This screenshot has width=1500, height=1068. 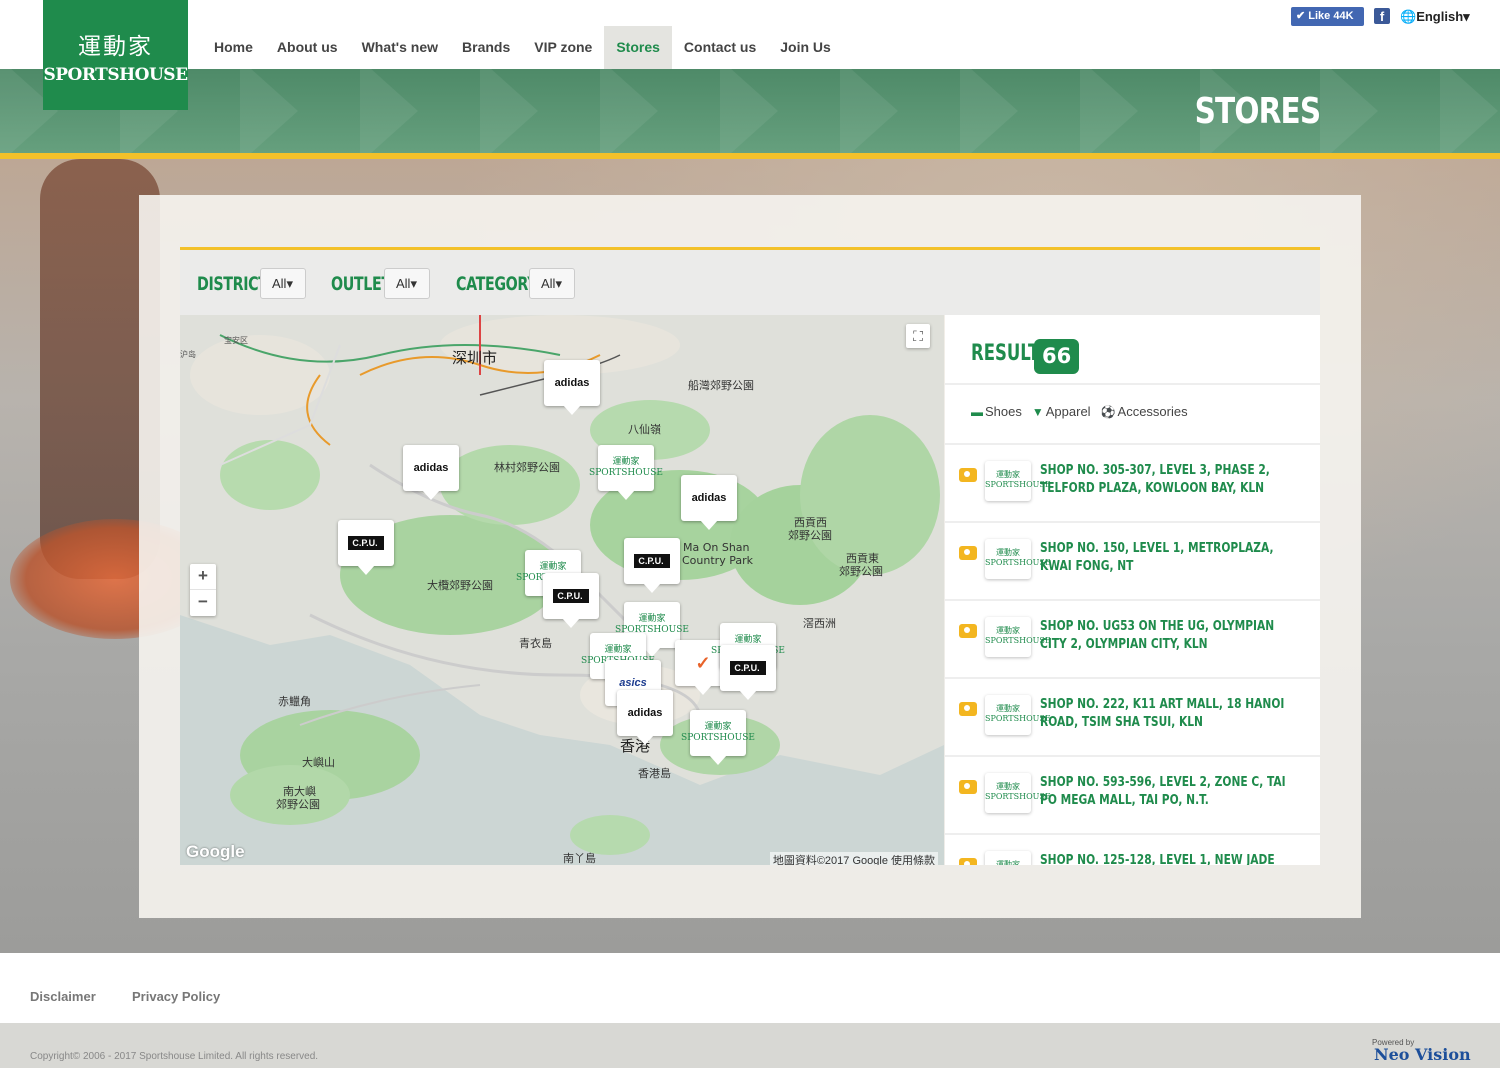 I want to click on fb-like-count: Like 44K, so click(x=1331, y=16).